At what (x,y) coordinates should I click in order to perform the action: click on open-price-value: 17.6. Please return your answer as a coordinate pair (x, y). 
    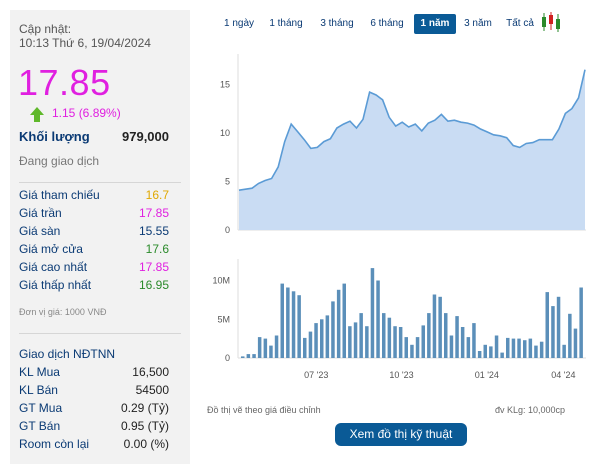
    Looking at the image, I should click on (157, 249).